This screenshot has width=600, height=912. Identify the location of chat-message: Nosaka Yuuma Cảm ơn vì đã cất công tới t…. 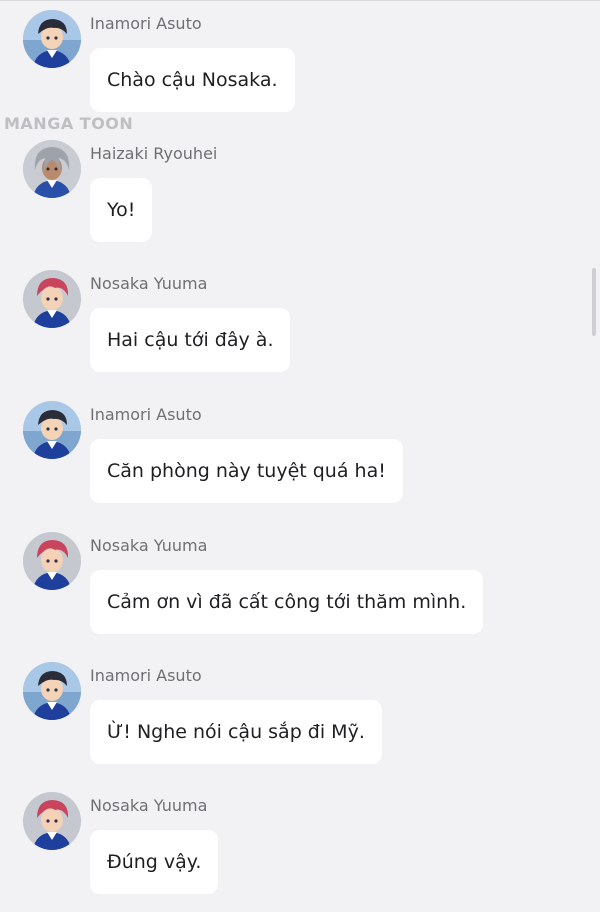
(300, 587).